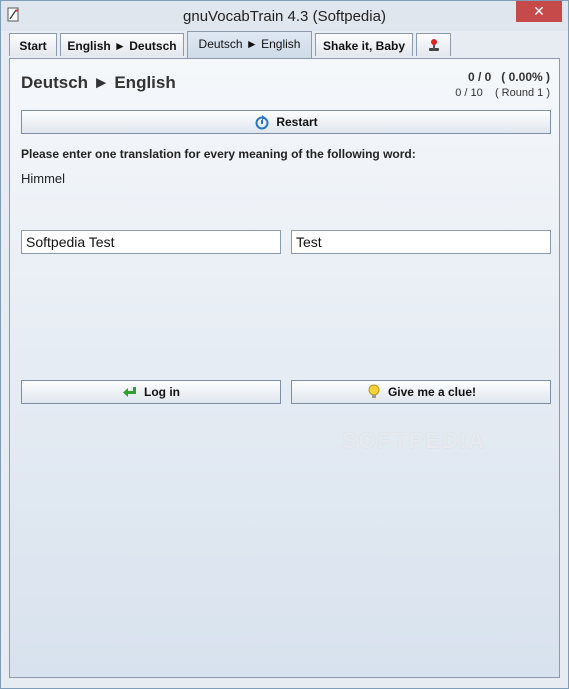 This screenshot has width=569, height=689. Describe the element at coordinates (249, 44) in the screenshot. I see `tab-deutsch-english: Deutsch ► English` at that location.